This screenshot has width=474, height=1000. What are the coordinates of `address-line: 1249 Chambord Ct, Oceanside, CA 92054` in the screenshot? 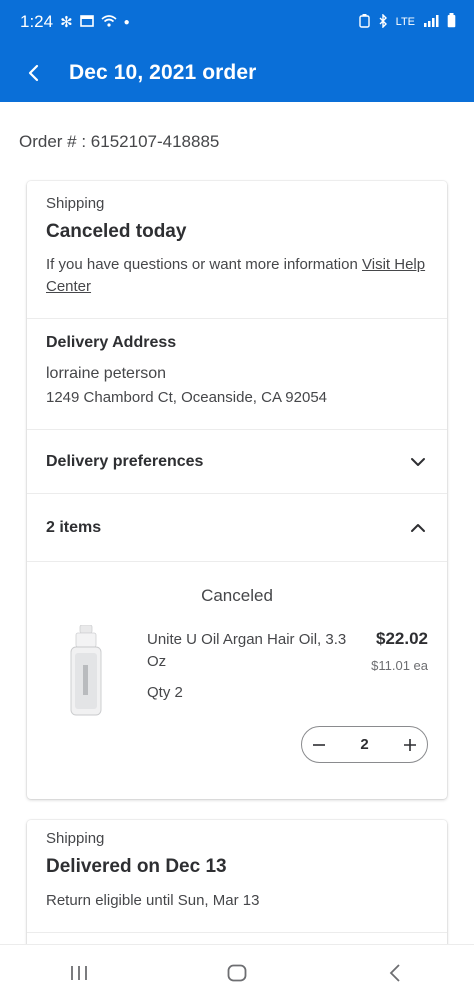 It's located at (187, 397).